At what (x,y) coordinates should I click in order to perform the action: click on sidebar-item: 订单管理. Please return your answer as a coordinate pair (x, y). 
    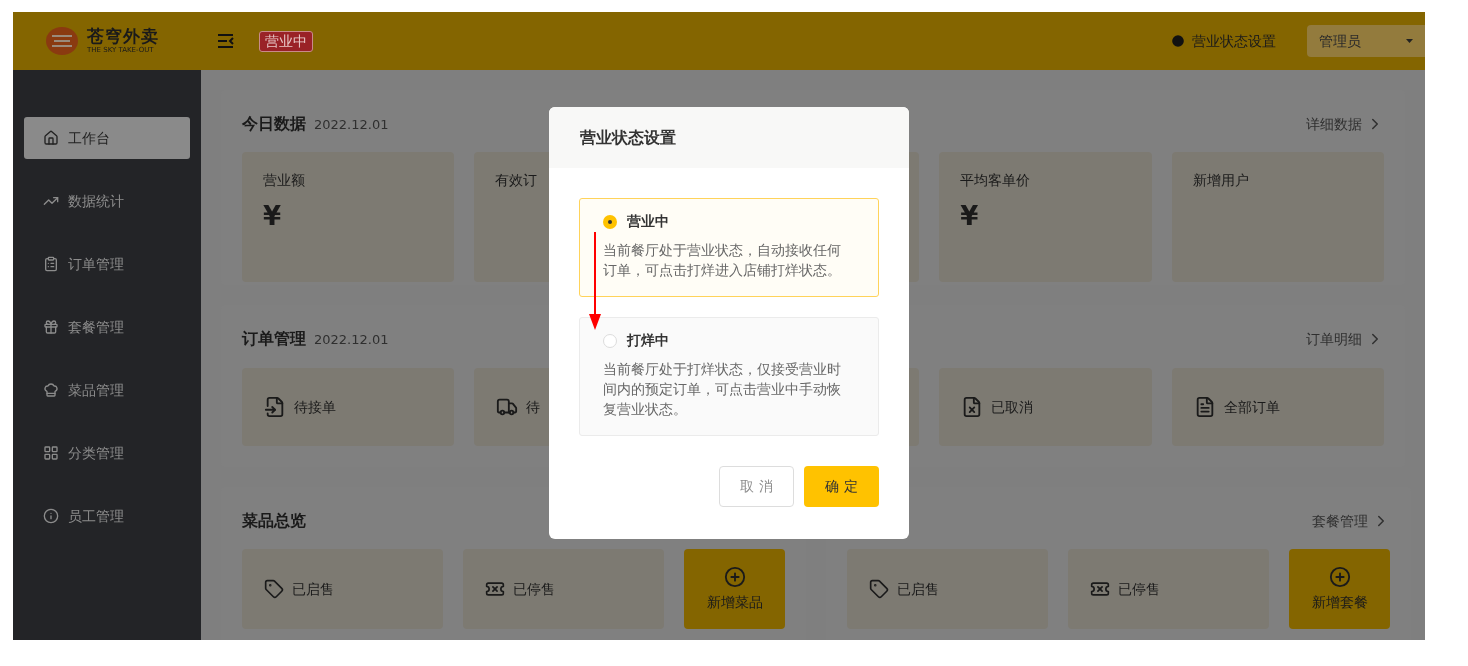
    Looking at the image, I should click on (107, 264).